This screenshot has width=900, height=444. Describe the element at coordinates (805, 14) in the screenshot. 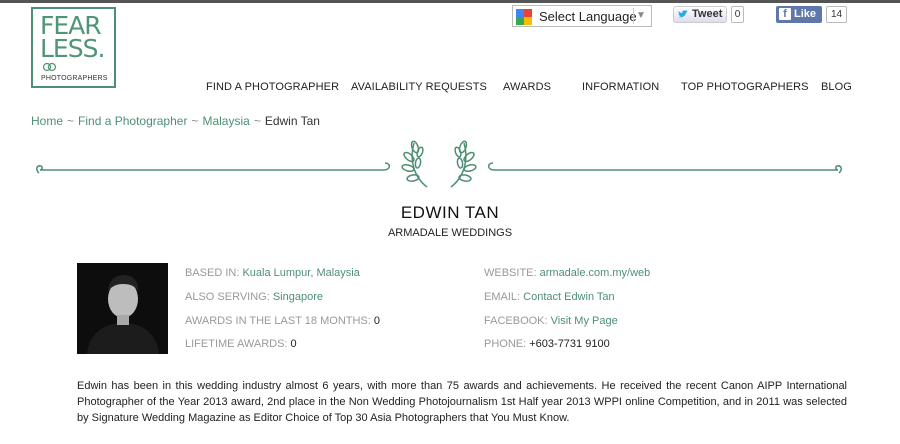

I see `like-label: Like` at that location.